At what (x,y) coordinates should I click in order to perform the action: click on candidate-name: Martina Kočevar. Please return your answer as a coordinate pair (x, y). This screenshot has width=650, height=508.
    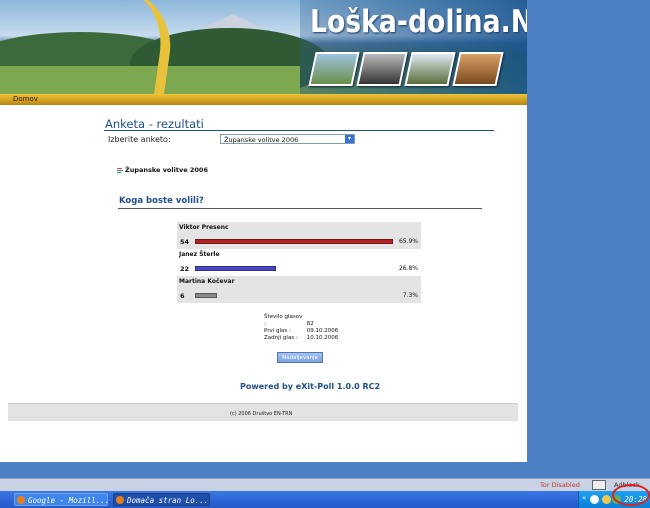
    Looking at the image, I should click on (207, 281).